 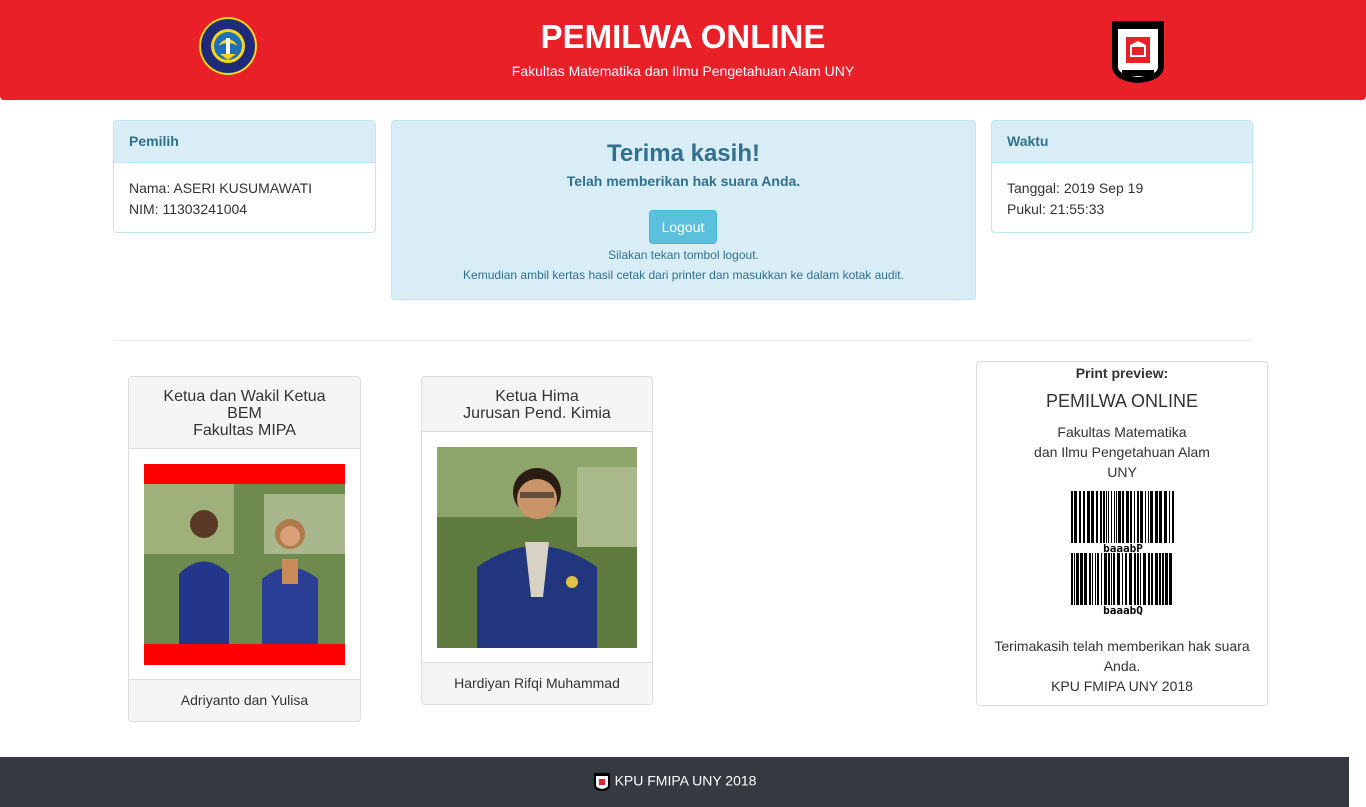 What do you see at coordinates (1122, 472) in the screenshot?
I see `subtitle-line: UNY` at bounding box center [1122, 472].